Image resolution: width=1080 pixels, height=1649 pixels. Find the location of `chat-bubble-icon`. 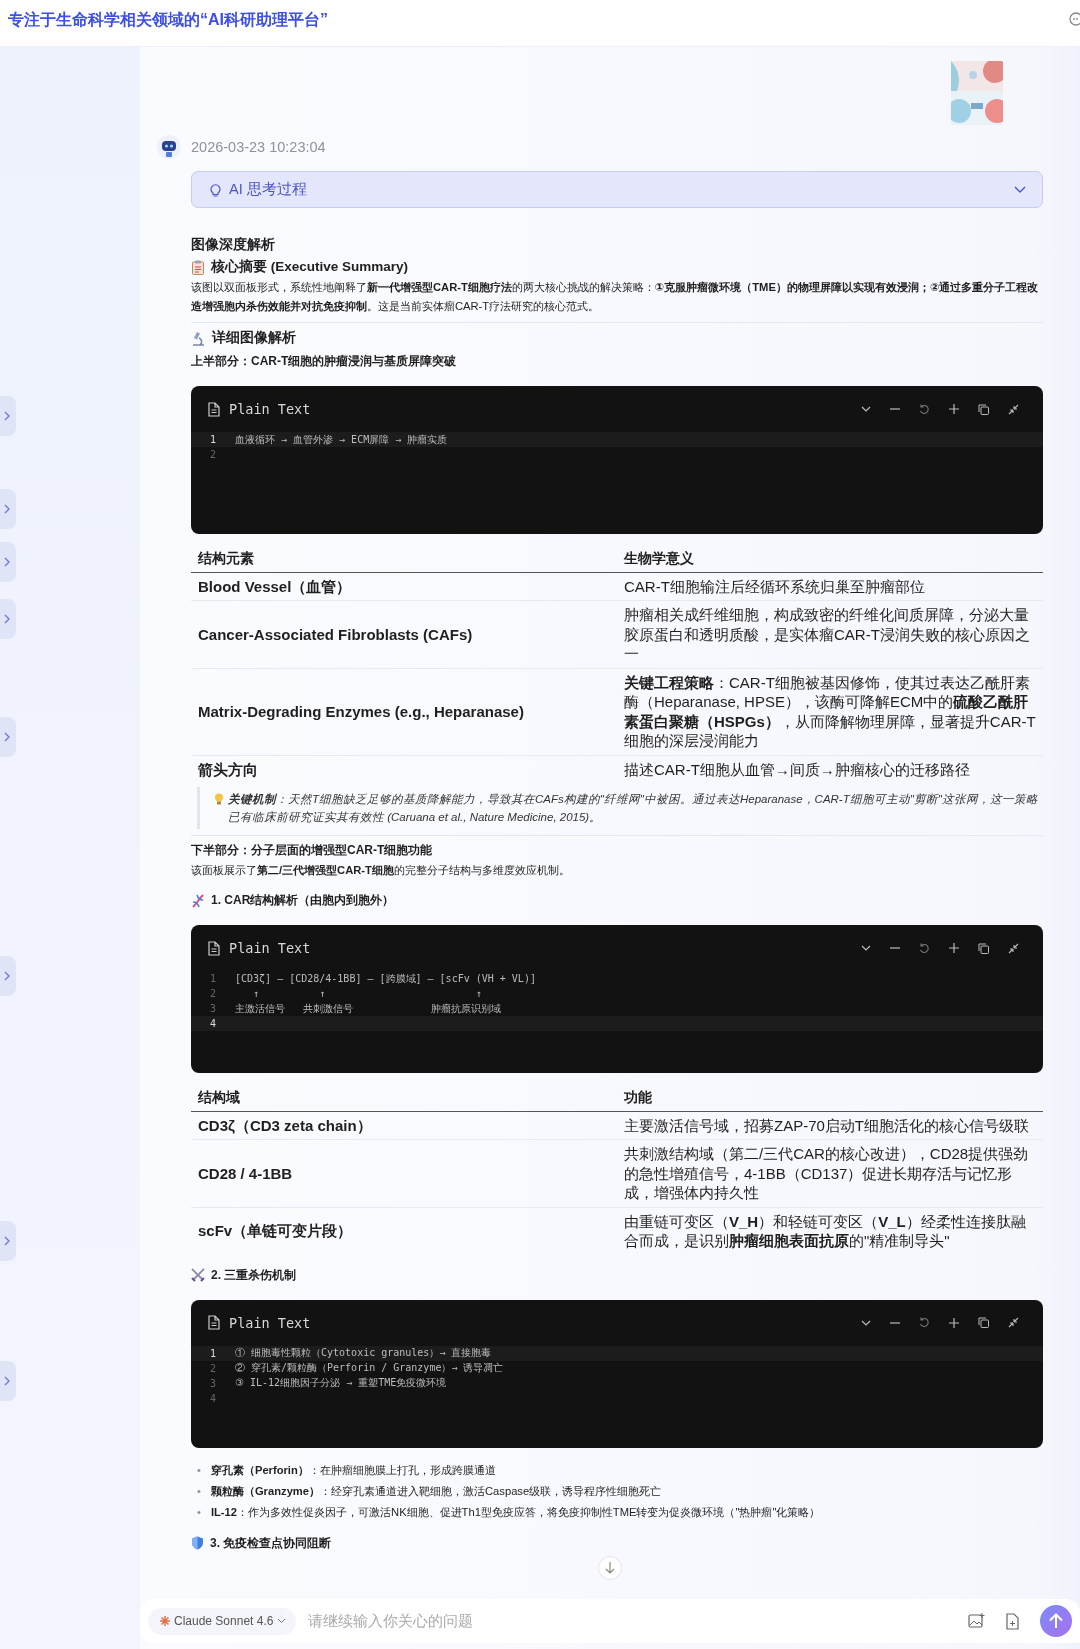

chat-bubble-icon is located at coordinates (1073, 19).